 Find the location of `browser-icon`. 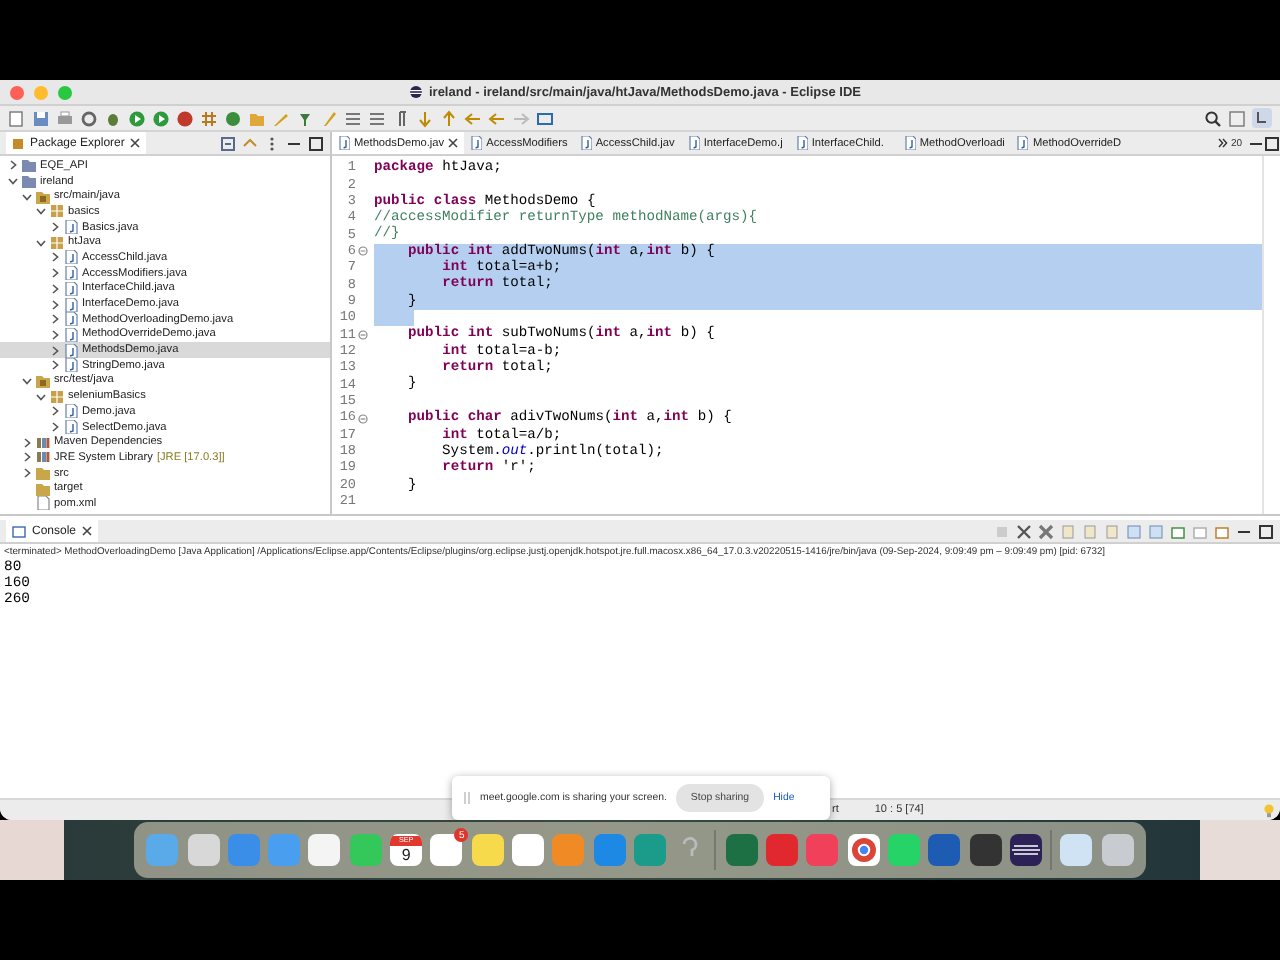

browser-icon is located at coordinates (863, 850).